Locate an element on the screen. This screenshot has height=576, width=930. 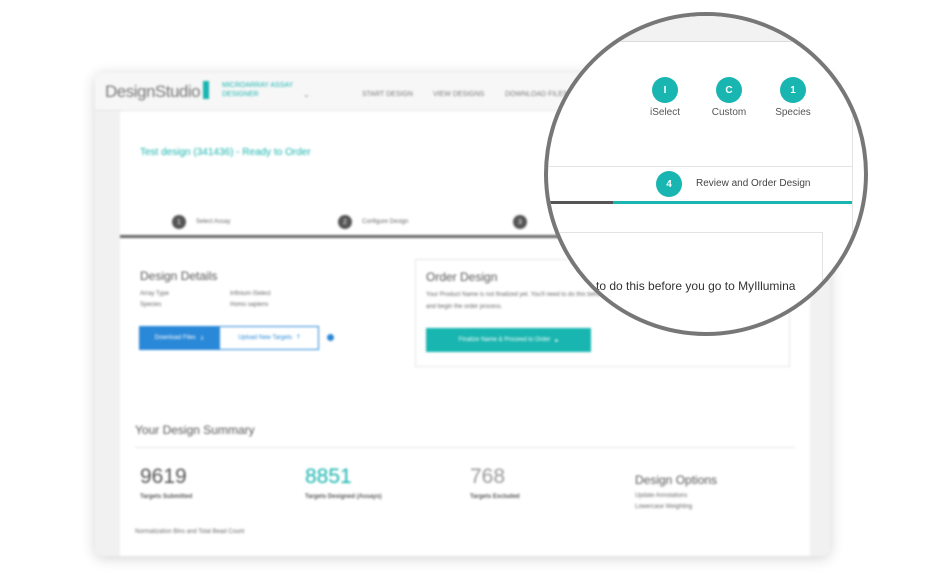
option-item: Lowercase Weighting is located at coordinates (664, 507).